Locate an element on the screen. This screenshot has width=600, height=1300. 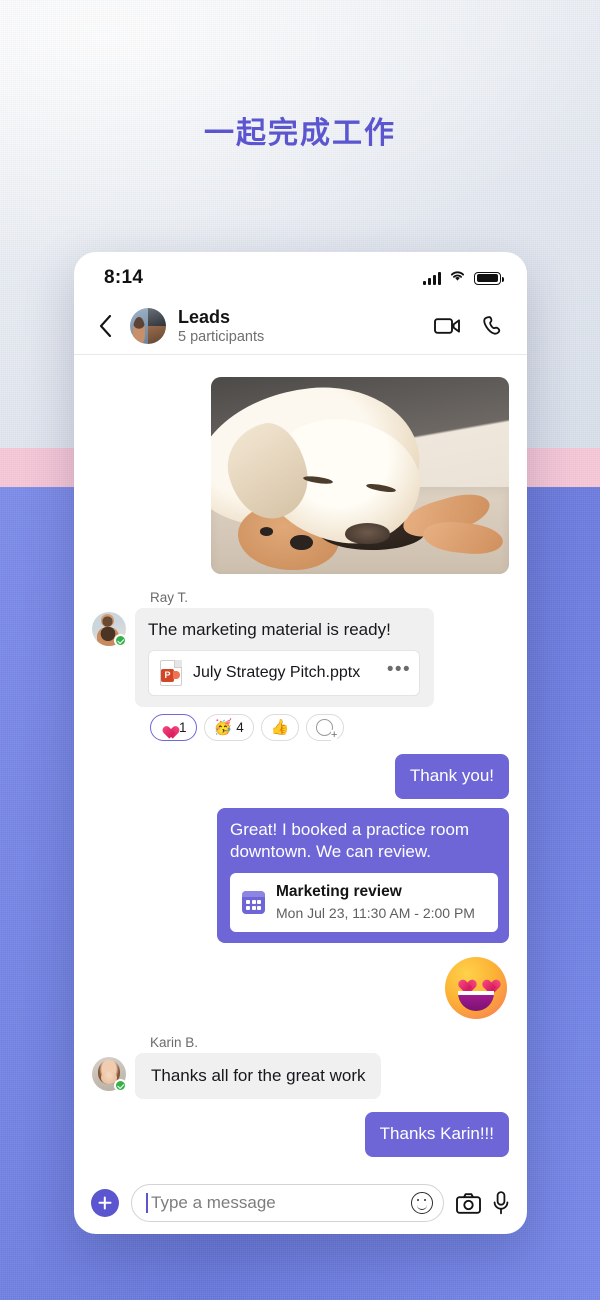
chat-title: Leads is located at coordinates (204, 316).